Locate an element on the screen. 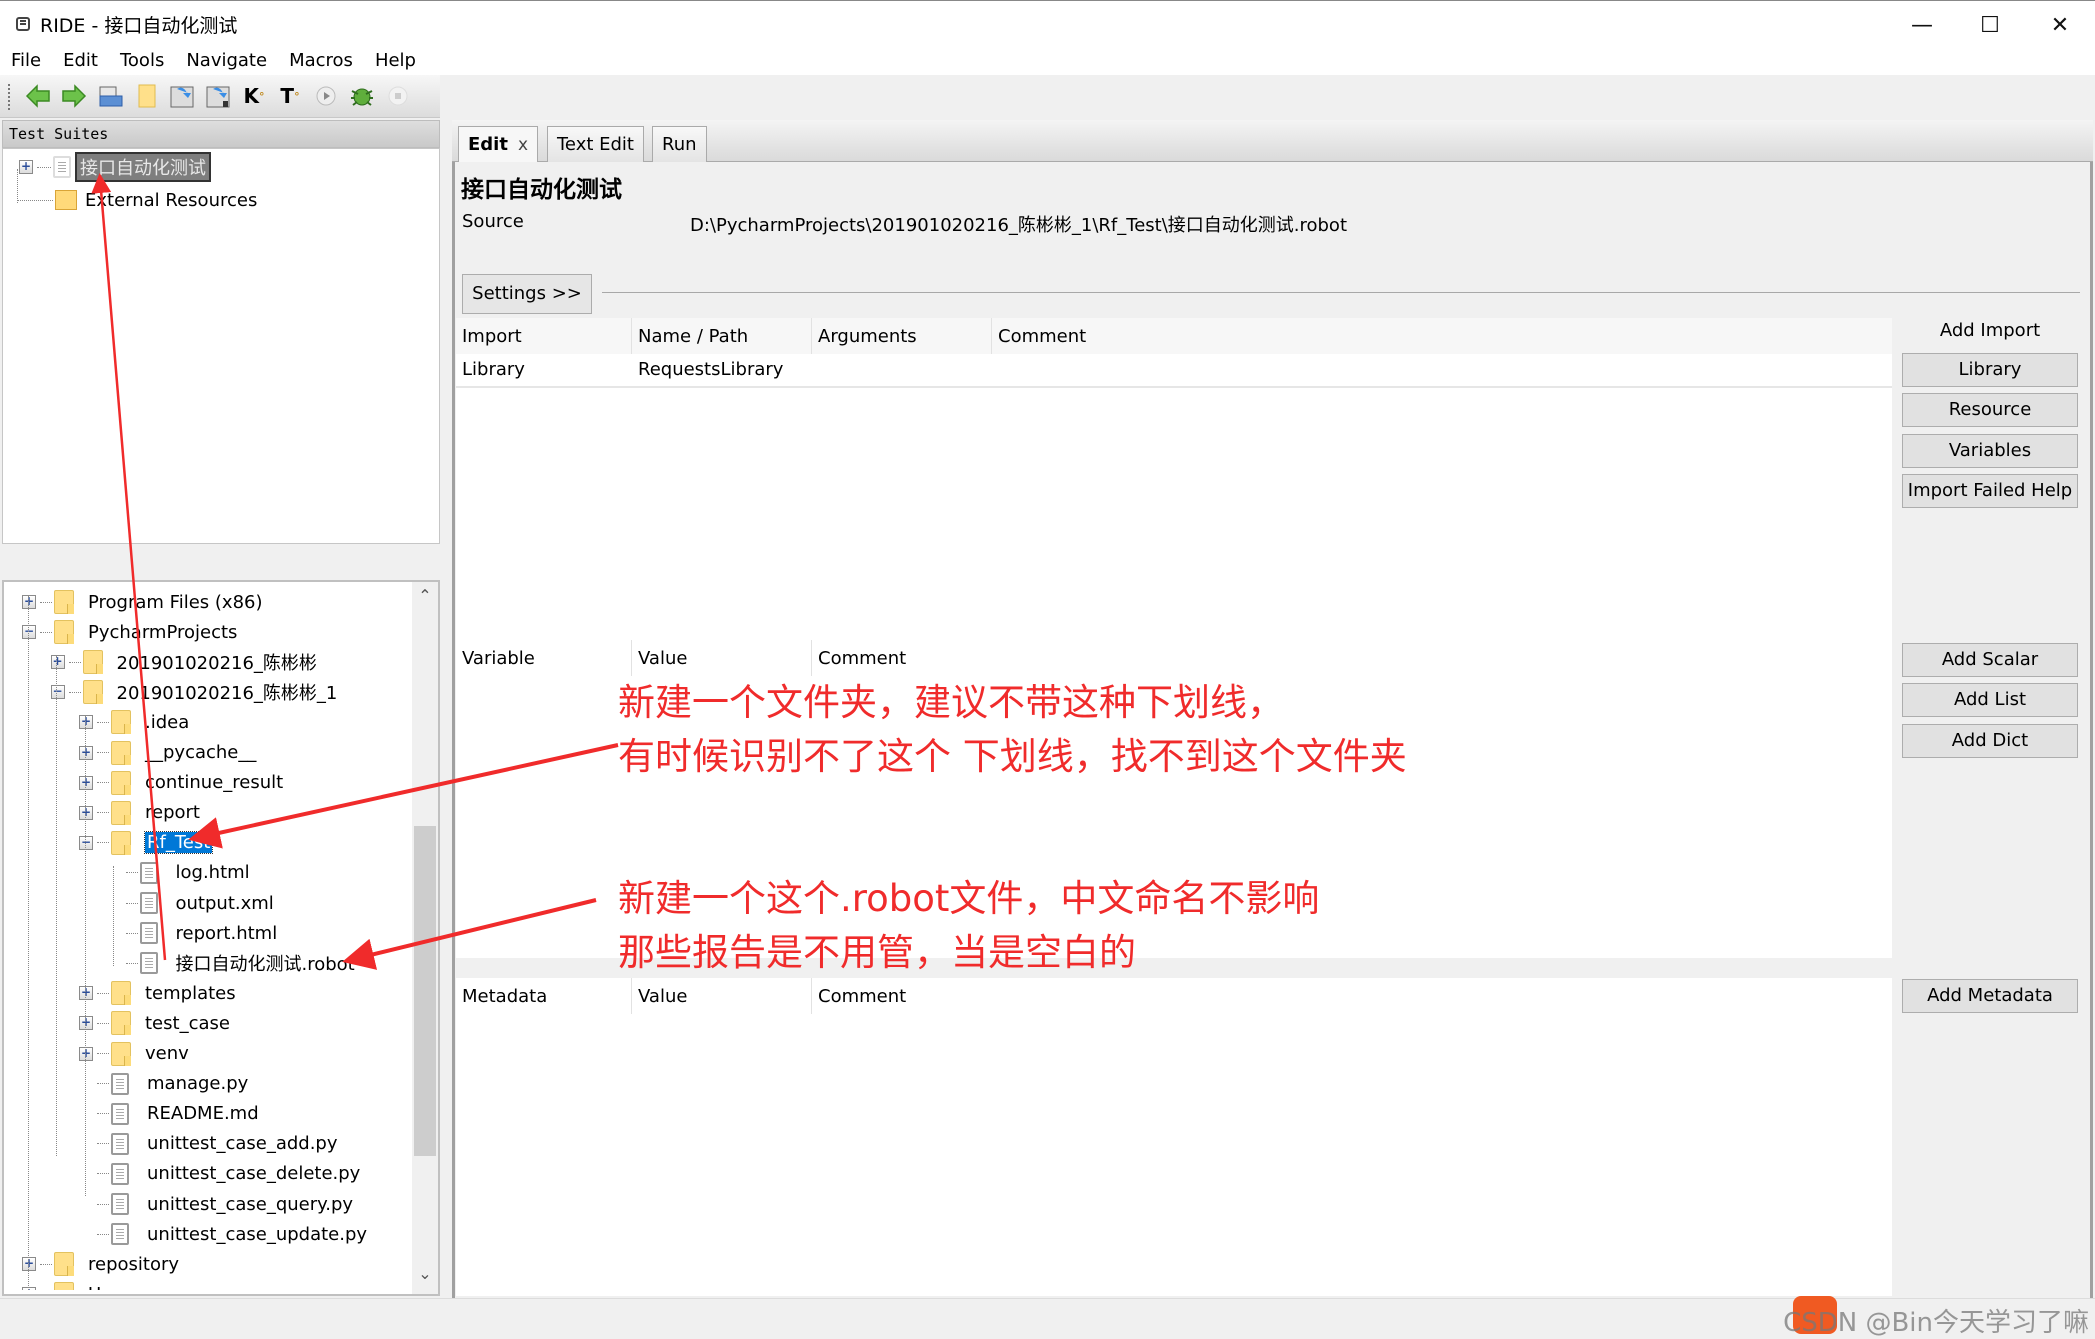 Image resolution: width=2095 pixels, height=1339 pixels. toolbar-grip is located at coordinates (10, 97).